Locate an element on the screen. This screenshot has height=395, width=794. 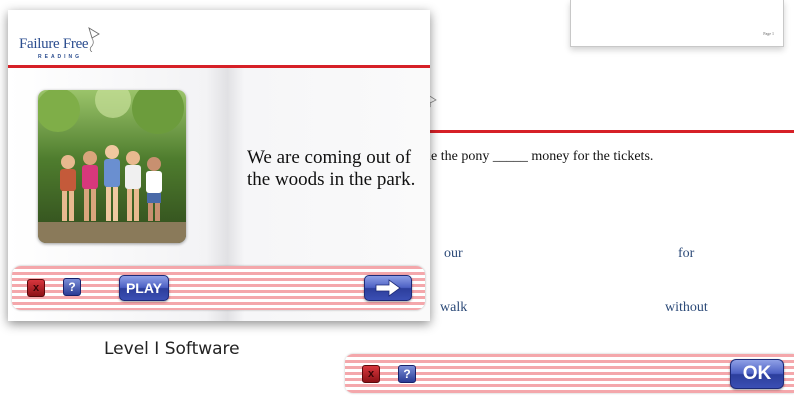
next-button is located at coordinates (388, 288).